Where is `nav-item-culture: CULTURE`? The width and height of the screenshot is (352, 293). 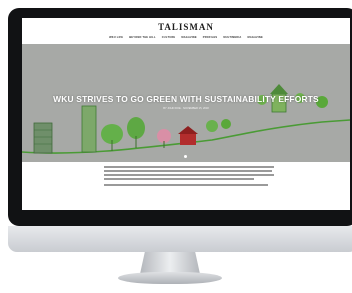 nav-item-culture: CULTURE is located at coordinates (169, 37).